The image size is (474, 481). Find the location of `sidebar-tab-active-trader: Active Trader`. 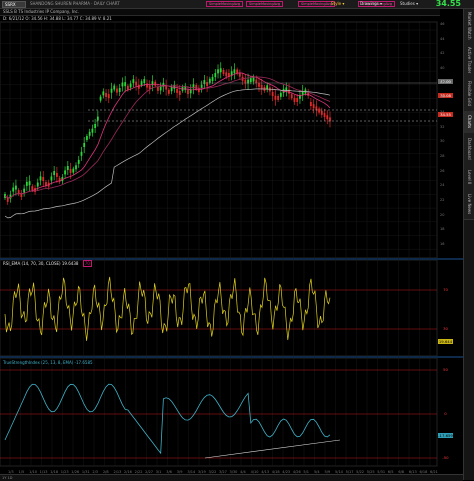

sidebar-tab-active-trader: Active Trader is located at coordinates (469, 60).